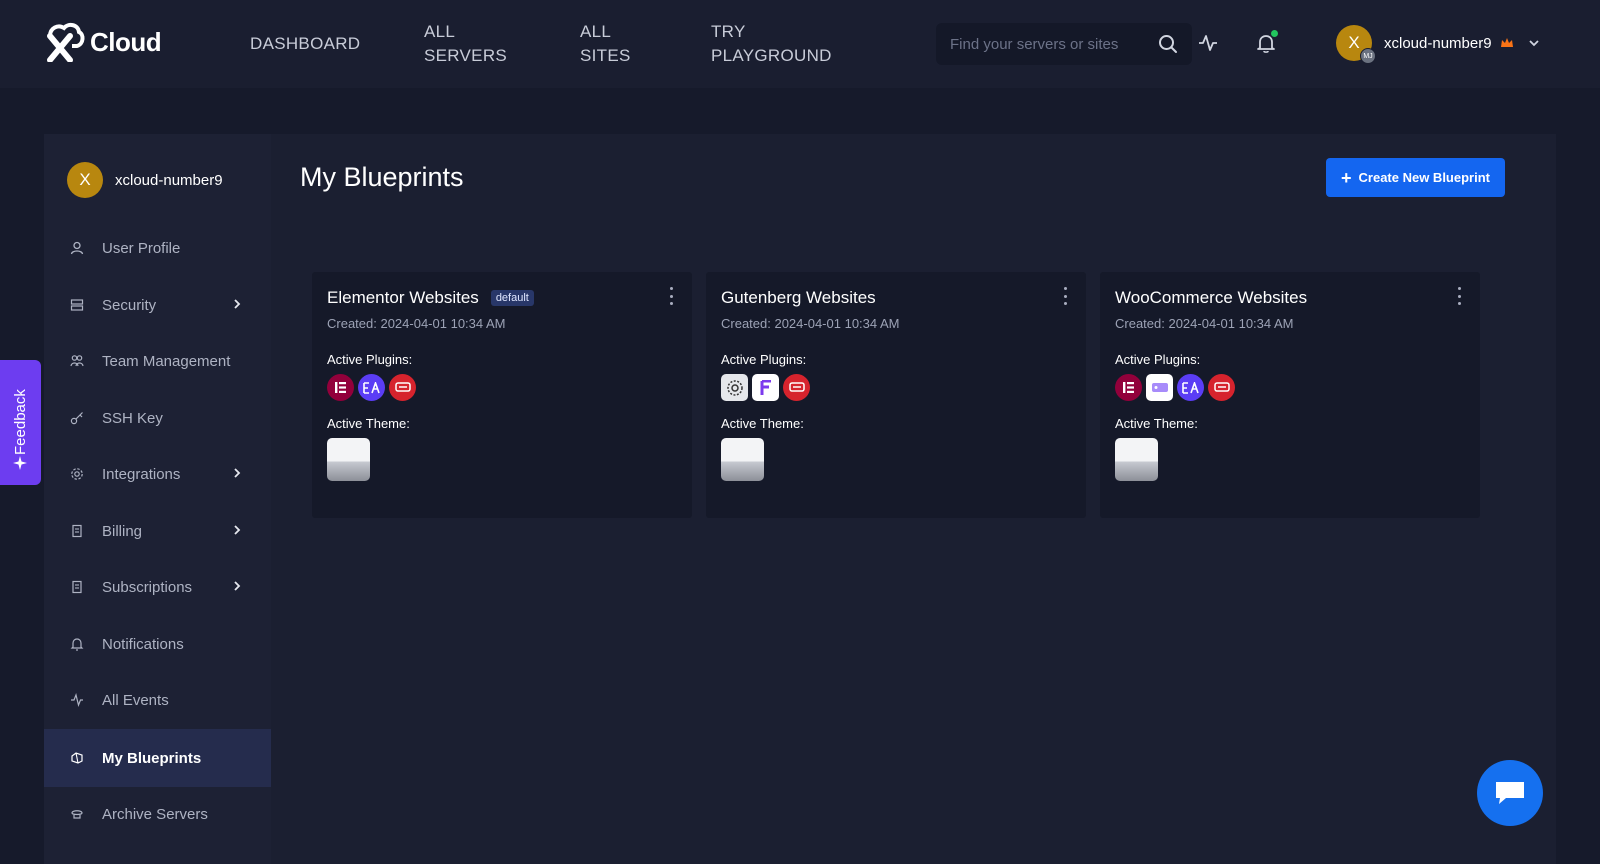 The width and height of the screenshot is (1600, 864). Describe the element at coordinates (77, 474) in the screenshot. I see `gear-icon` at that location.